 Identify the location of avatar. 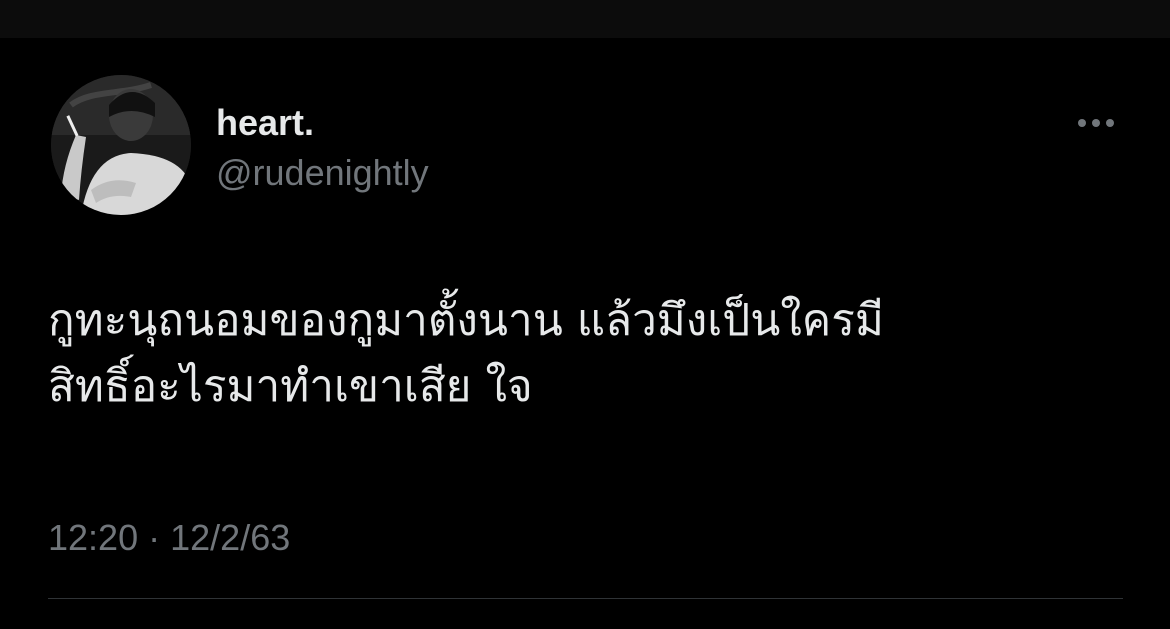
(121, 145).